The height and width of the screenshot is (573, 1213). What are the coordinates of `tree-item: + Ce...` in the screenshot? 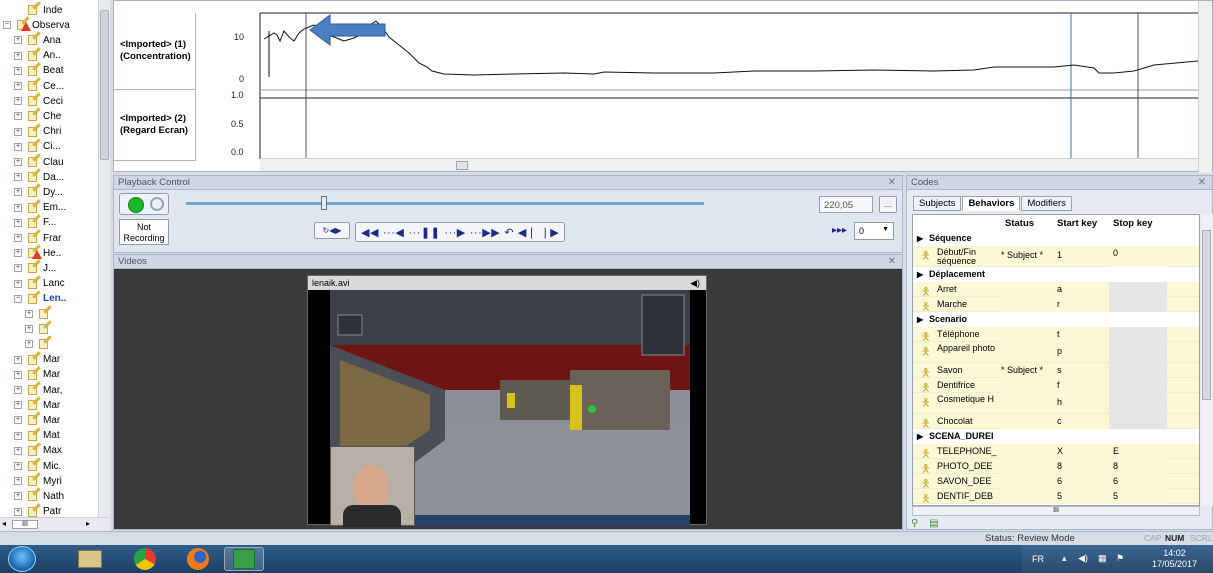 It's located at (50, 85).